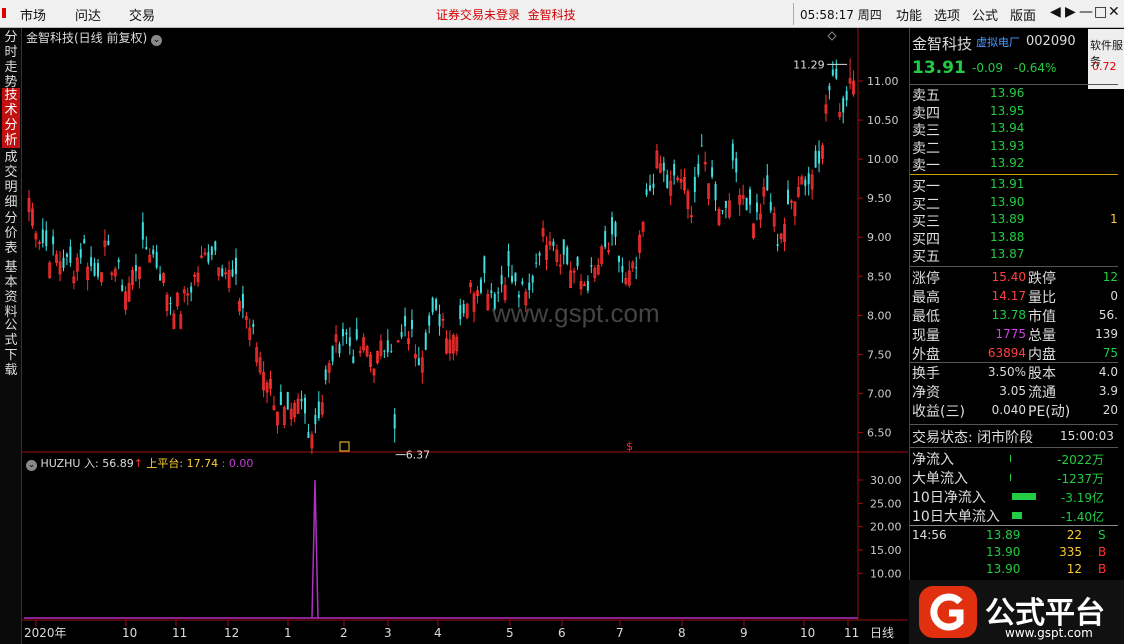 Image resolution: width=1124 pixels, height=644 pixels. What do you see at coordinates (288, 633) in the screenshot?
I see `x-tick-label: 1` at bounding box center [288, 633].